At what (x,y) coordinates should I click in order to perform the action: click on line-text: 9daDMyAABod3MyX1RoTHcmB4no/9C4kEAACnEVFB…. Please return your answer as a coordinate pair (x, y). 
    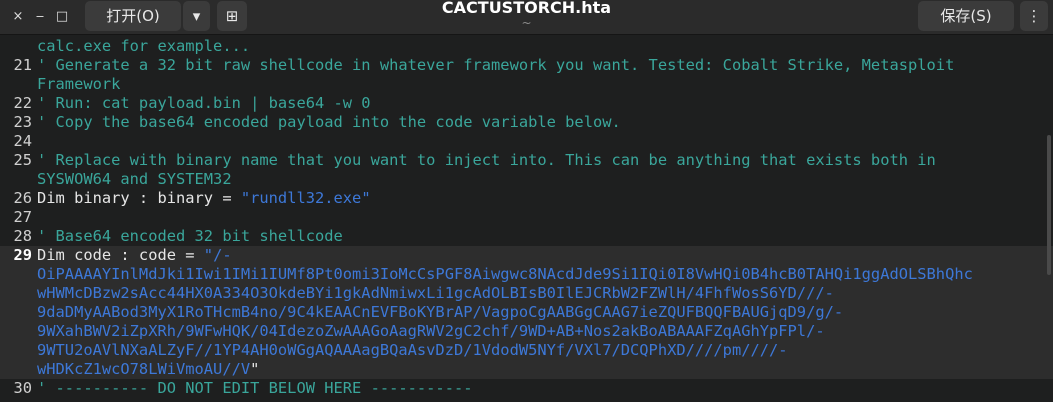
    Looking at the image, I should click on (440, 312).